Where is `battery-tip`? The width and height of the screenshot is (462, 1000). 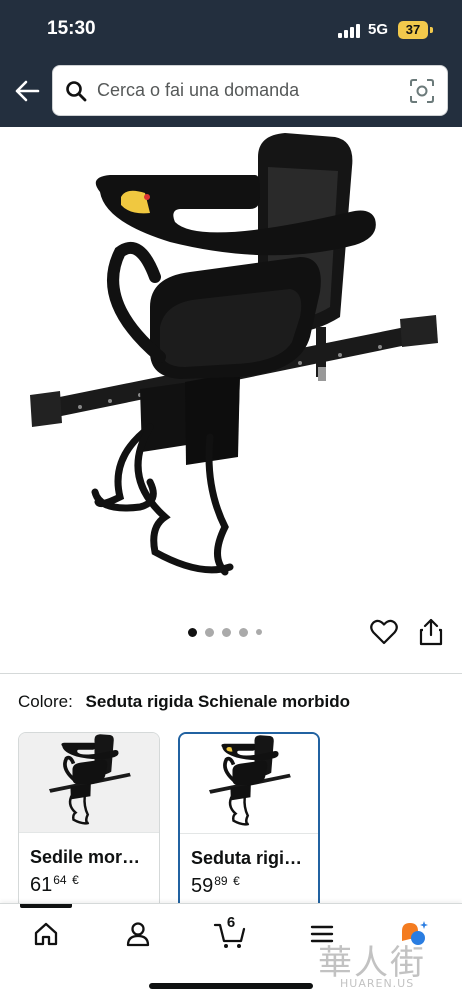 battery-tip is located at coordinates (431, 30).